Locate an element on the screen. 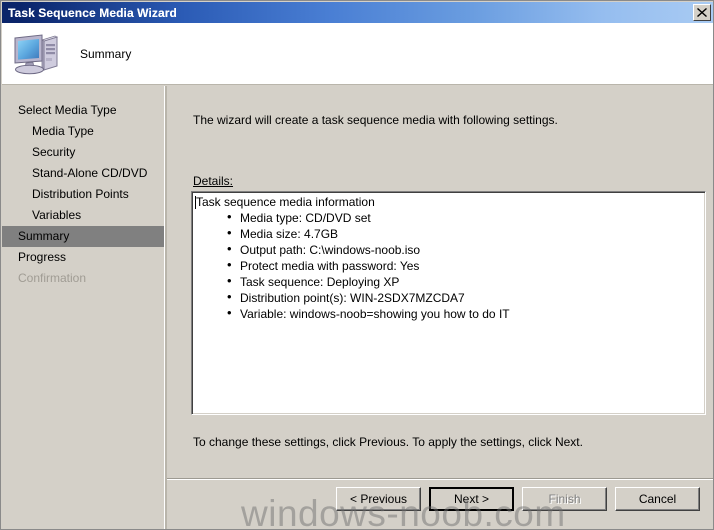  details-label-text: Details: is located at coordinates (213, 181).